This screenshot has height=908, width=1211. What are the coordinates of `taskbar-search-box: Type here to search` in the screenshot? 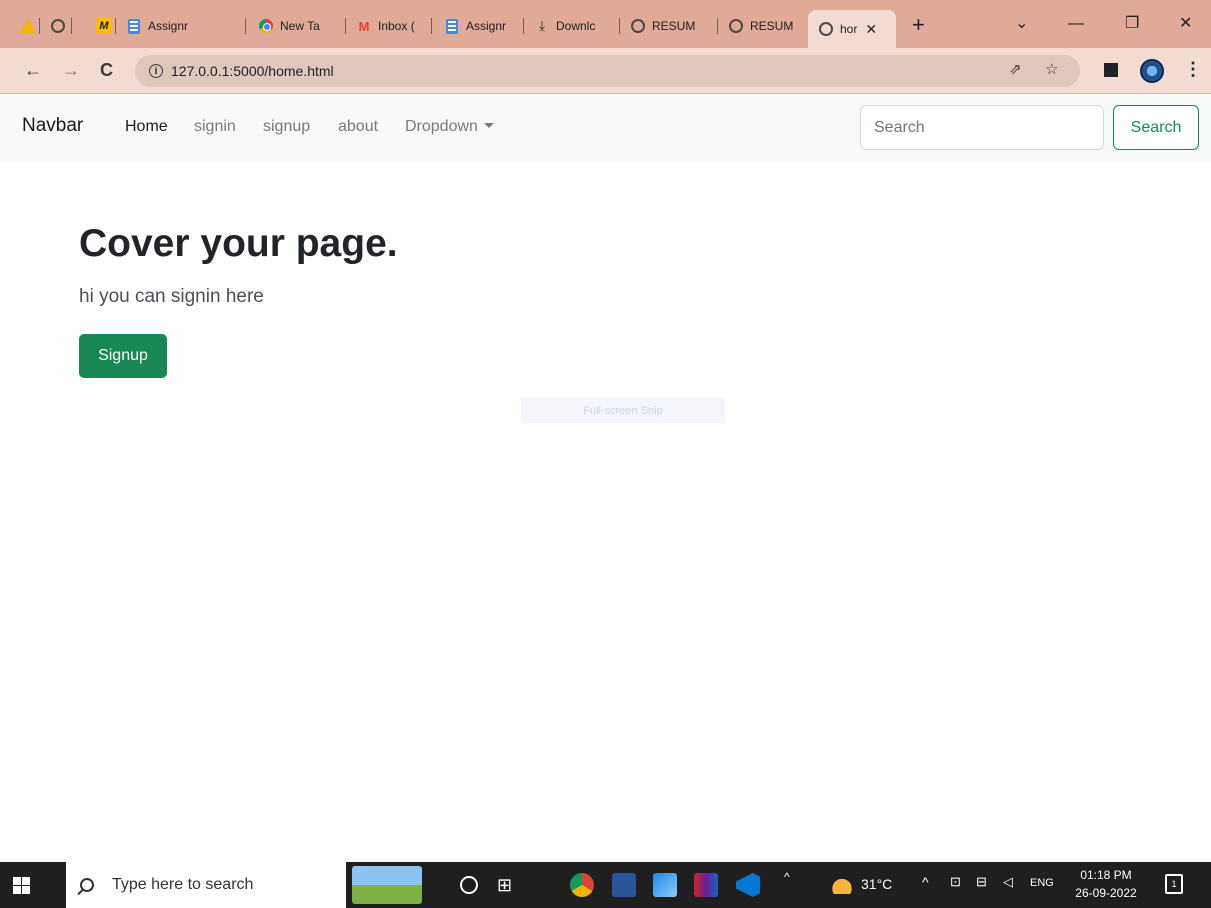 It's located at (206, 885).